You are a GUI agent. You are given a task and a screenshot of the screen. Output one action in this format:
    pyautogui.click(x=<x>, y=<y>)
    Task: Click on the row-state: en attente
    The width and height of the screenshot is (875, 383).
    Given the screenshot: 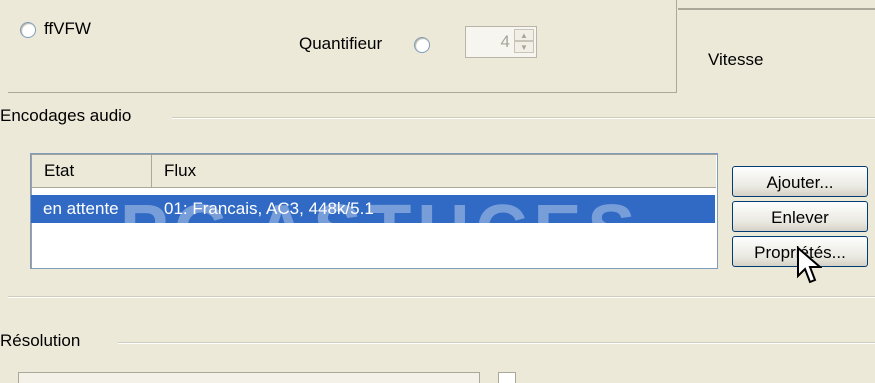 What is the action you would take?
    pyautogui.click(x=81, y=208)
    